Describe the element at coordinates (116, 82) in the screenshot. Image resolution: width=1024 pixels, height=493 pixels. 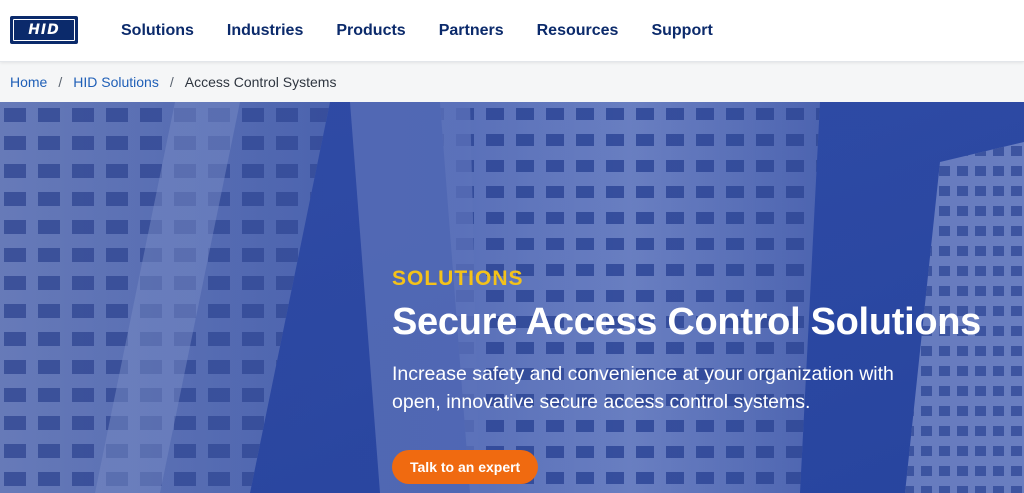
I see `breadcrumb-hid-solutions: HID Solutions` at that location.